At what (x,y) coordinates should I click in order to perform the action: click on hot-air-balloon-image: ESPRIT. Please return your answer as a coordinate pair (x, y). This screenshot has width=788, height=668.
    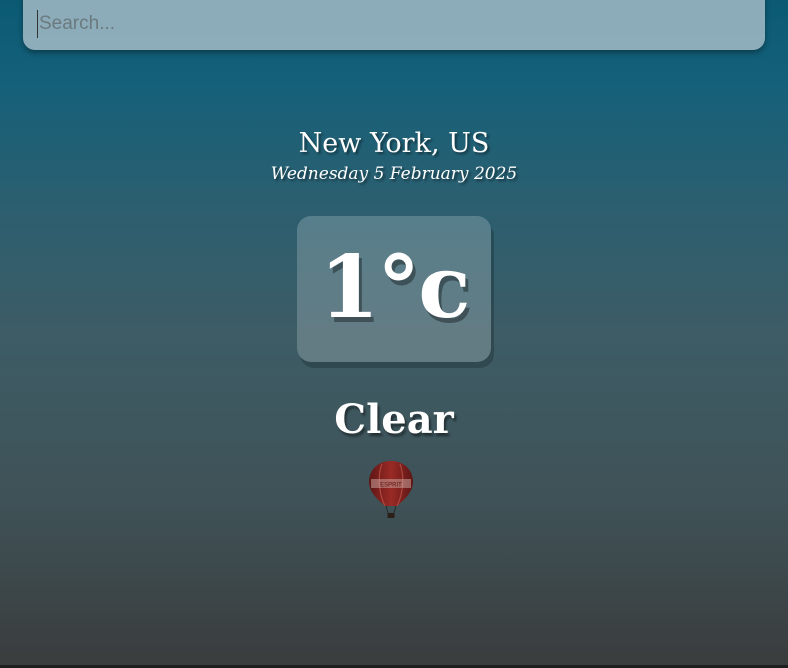
    Looking at the image, I should click on (391, 489).